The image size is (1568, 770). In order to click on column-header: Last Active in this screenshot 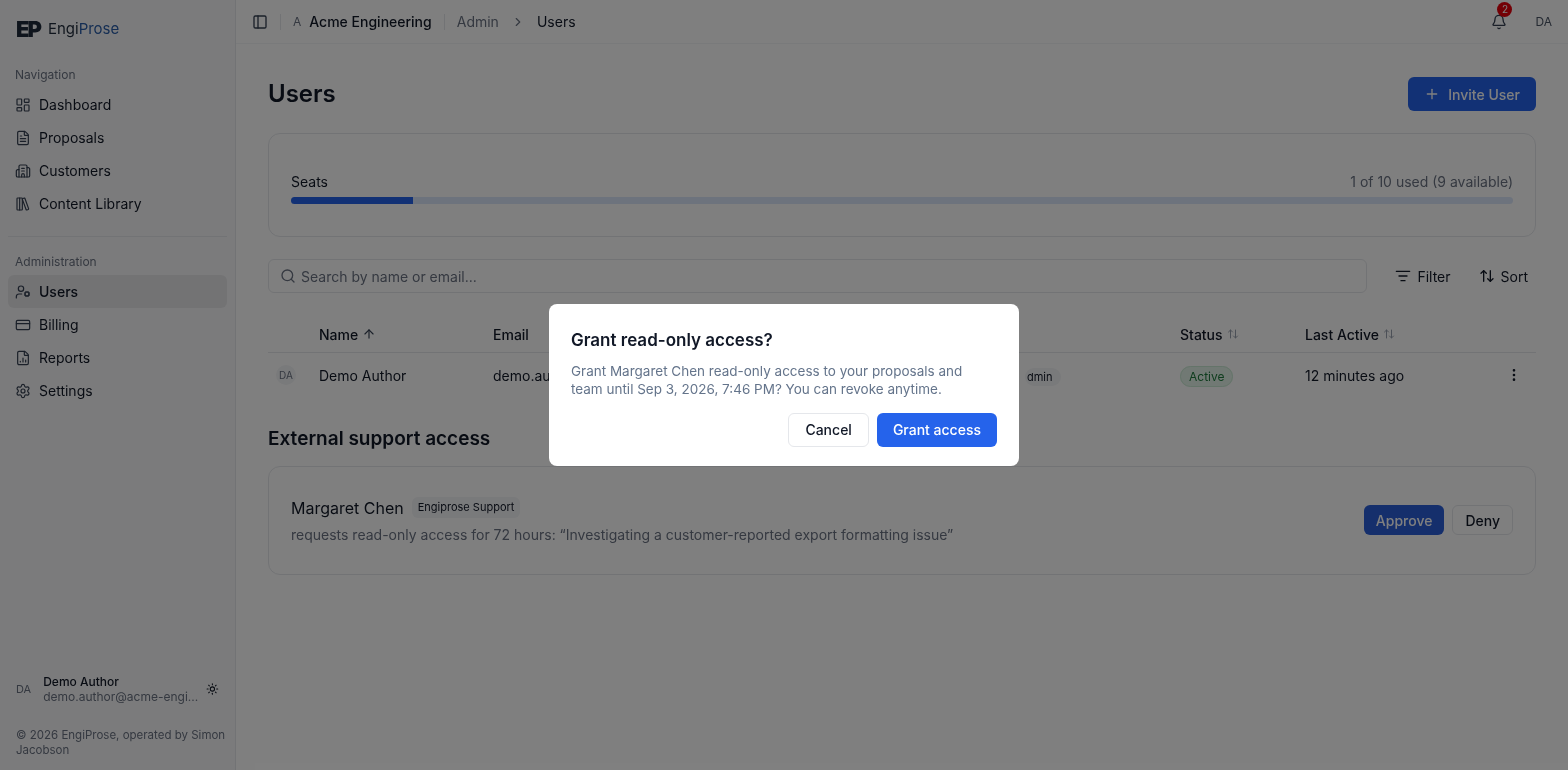, I will do `click(1350, 334)`.